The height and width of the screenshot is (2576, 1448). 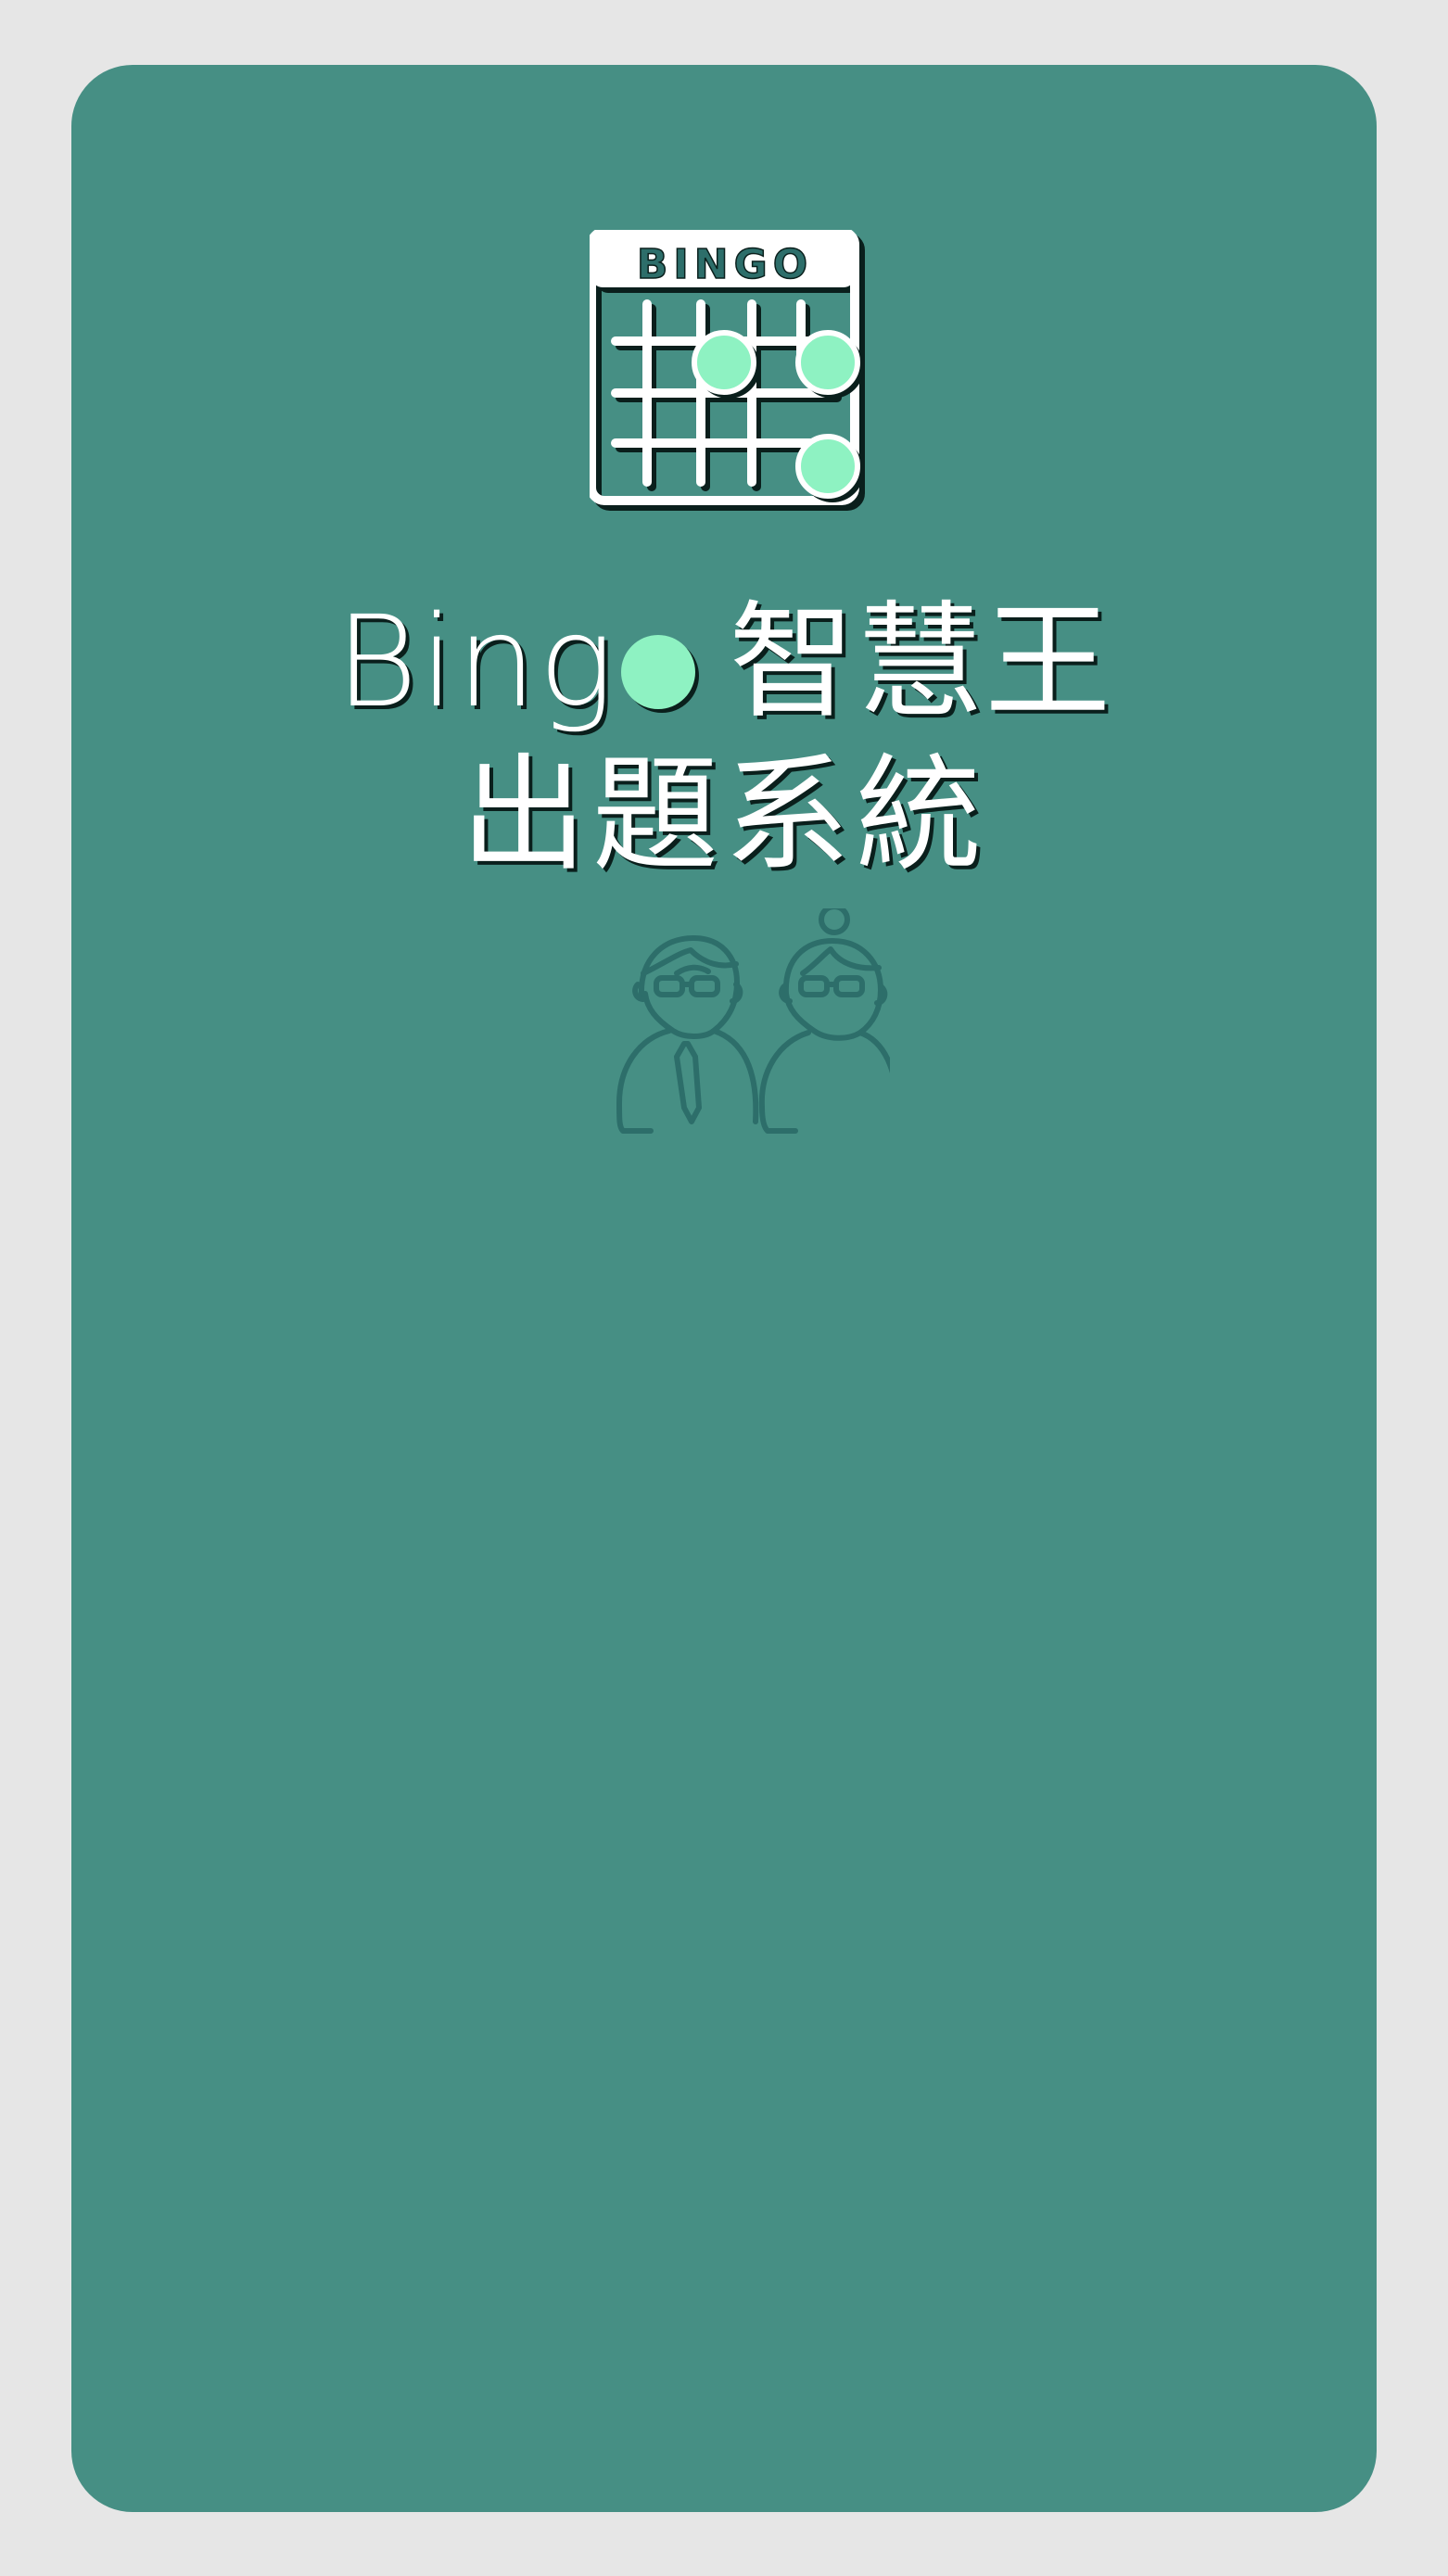 What do you see at coordinates (659, 672) in the screenshot?
I see `bingo-dot-icon` at bounding box center [659, 672].